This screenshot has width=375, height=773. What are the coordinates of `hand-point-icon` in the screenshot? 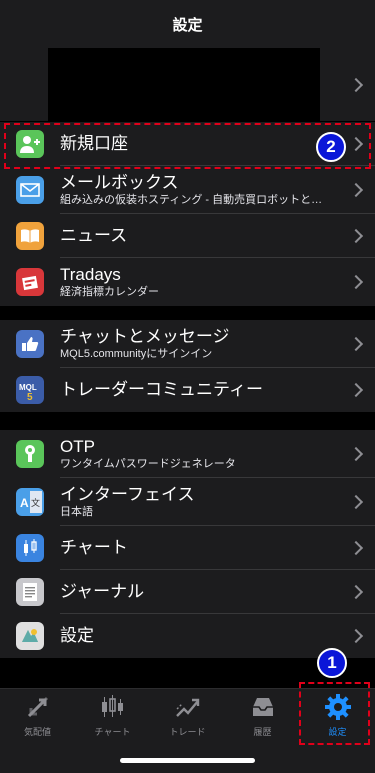 It's located at (30, 344).